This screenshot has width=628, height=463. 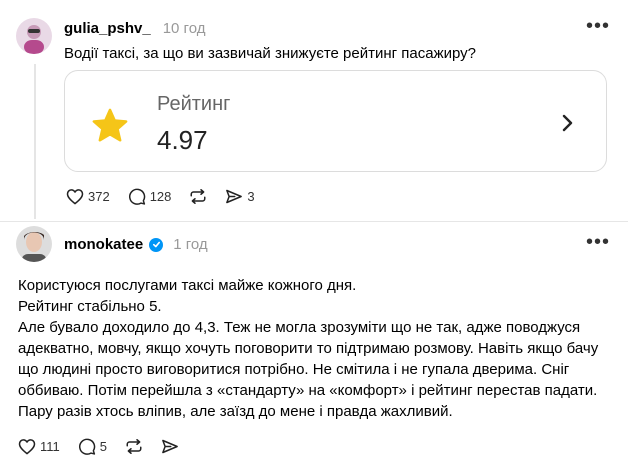 I want to click on rating-value: 4.97, so click(x=182, y=140).